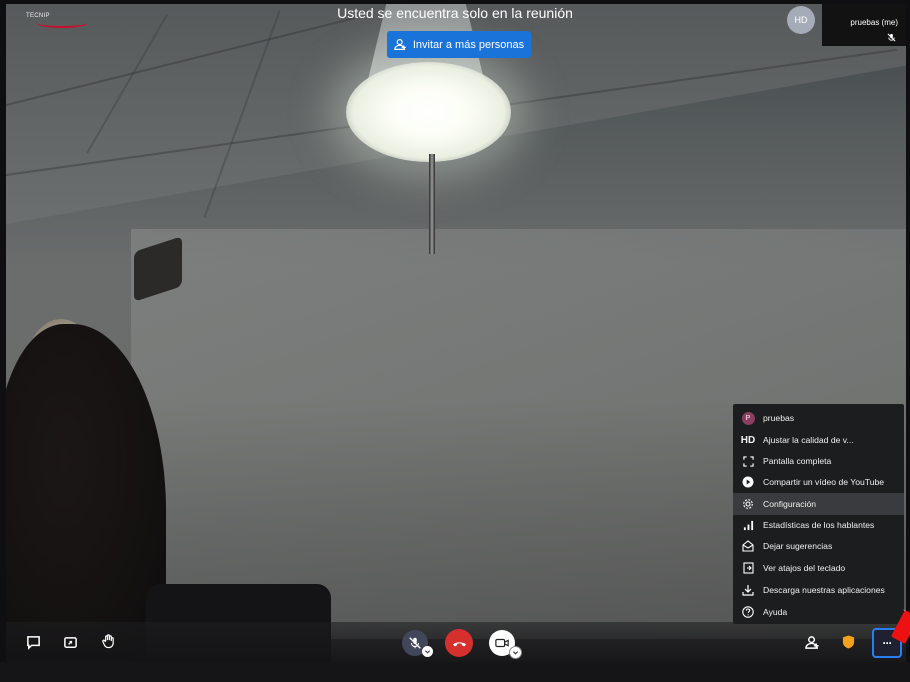 The height and width of the screenshot is (682, 910). I want to click on invite-people-toolbar-button, so click(812, 642).